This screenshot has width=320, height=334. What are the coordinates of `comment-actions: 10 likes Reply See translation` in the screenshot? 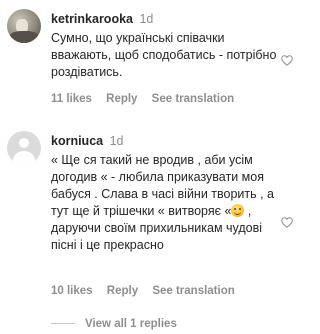 It's located at (148, 291).